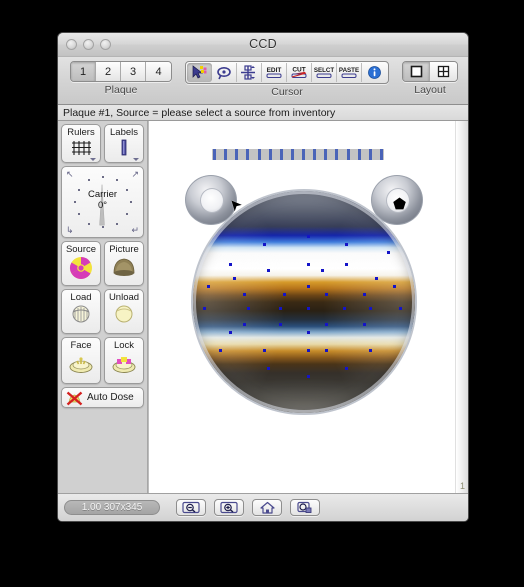  I want to click on window-controls, so click(88, 44).